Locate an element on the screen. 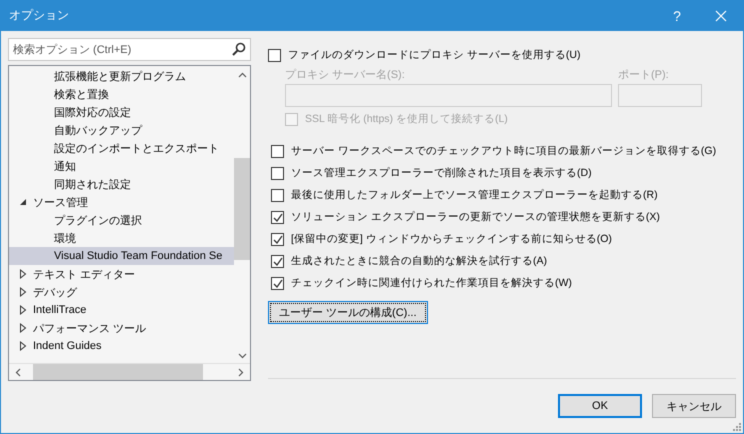  expanded-arrow-icon is located at coordinates (23, 202).